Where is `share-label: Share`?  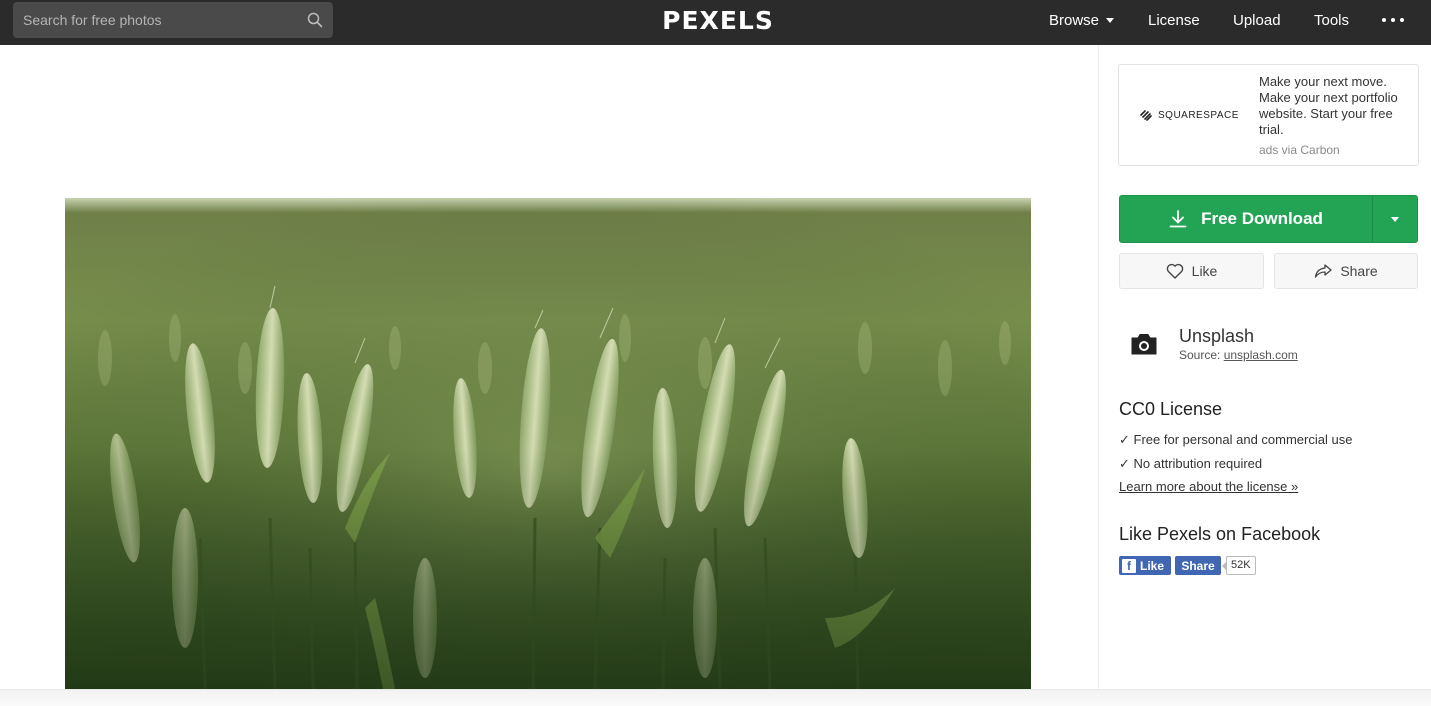
share-label: Share is located at coordinates (1359, 271).